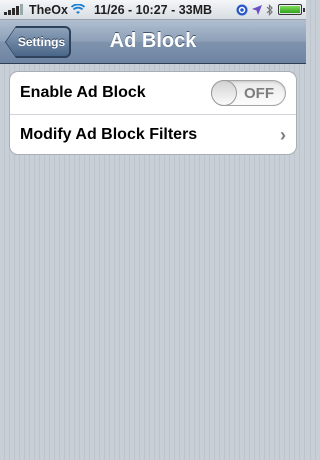 This screenshot has width=320, height=460. What do you see at coordinates (83, 92) in the screenshot?
I see `enable-ad-block-label: Enable Ad Block` at bounding box center [83, 92].